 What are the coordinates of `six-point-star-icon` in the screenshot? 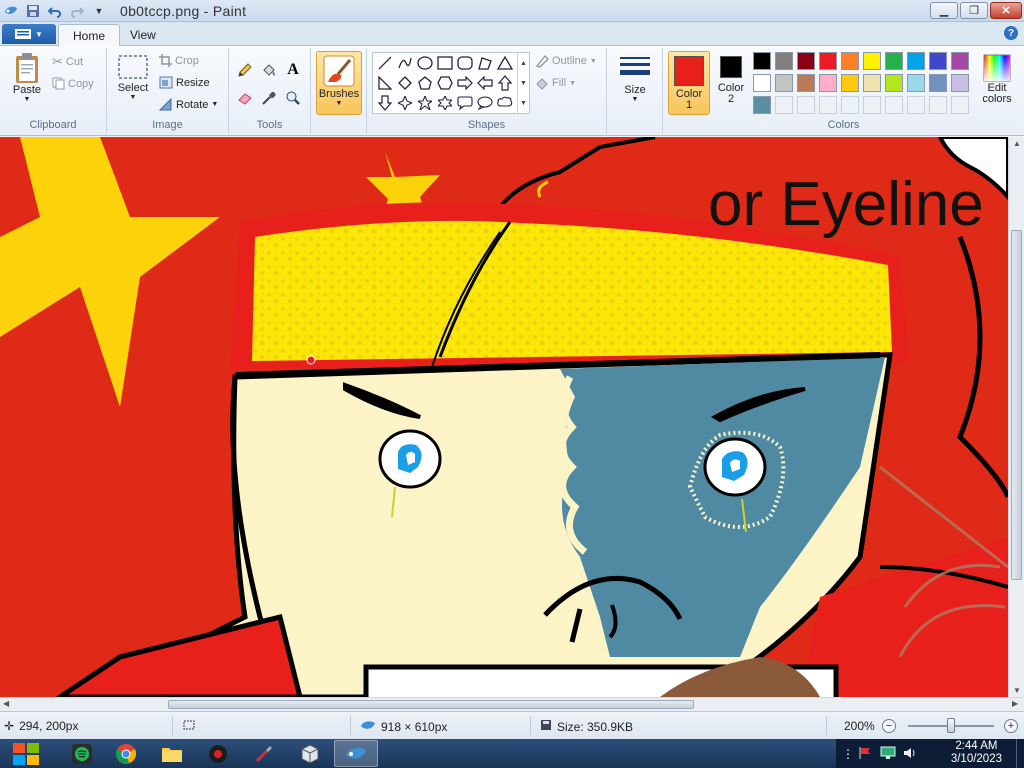 It's located at (445, 103).